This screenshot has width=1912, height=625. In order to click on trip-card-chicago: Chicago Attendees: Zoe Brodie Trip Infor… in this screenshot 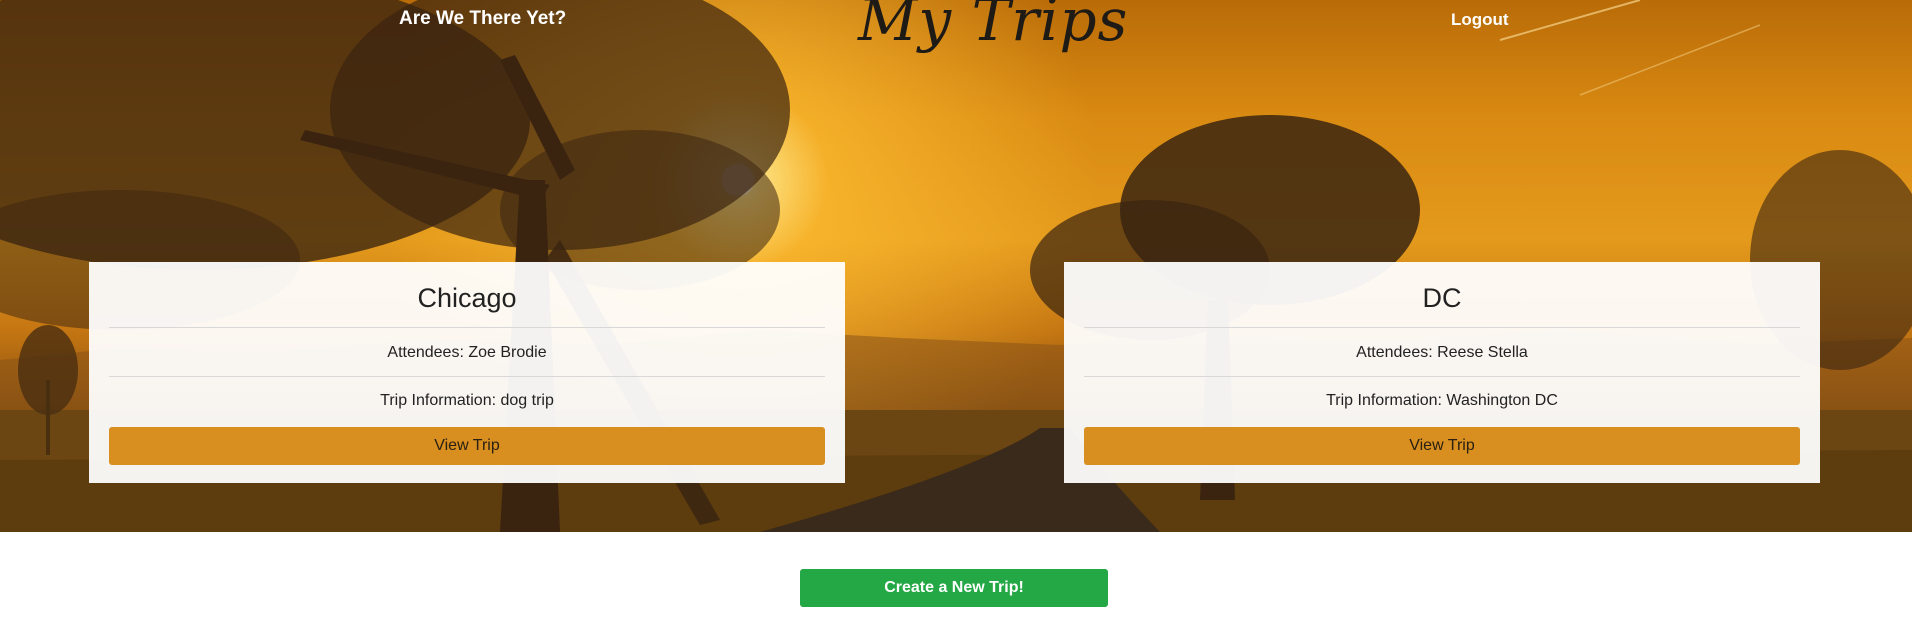, I will do `click(467, 372)`.